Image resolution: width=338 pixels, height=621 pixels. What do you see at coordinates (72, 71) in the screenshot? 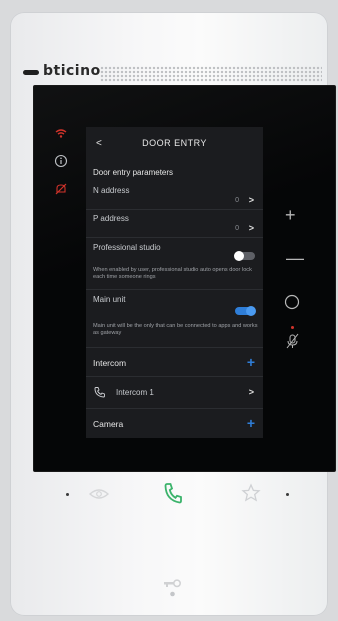
I see `brand-logo: bticino` at bounding box center [72, 71].